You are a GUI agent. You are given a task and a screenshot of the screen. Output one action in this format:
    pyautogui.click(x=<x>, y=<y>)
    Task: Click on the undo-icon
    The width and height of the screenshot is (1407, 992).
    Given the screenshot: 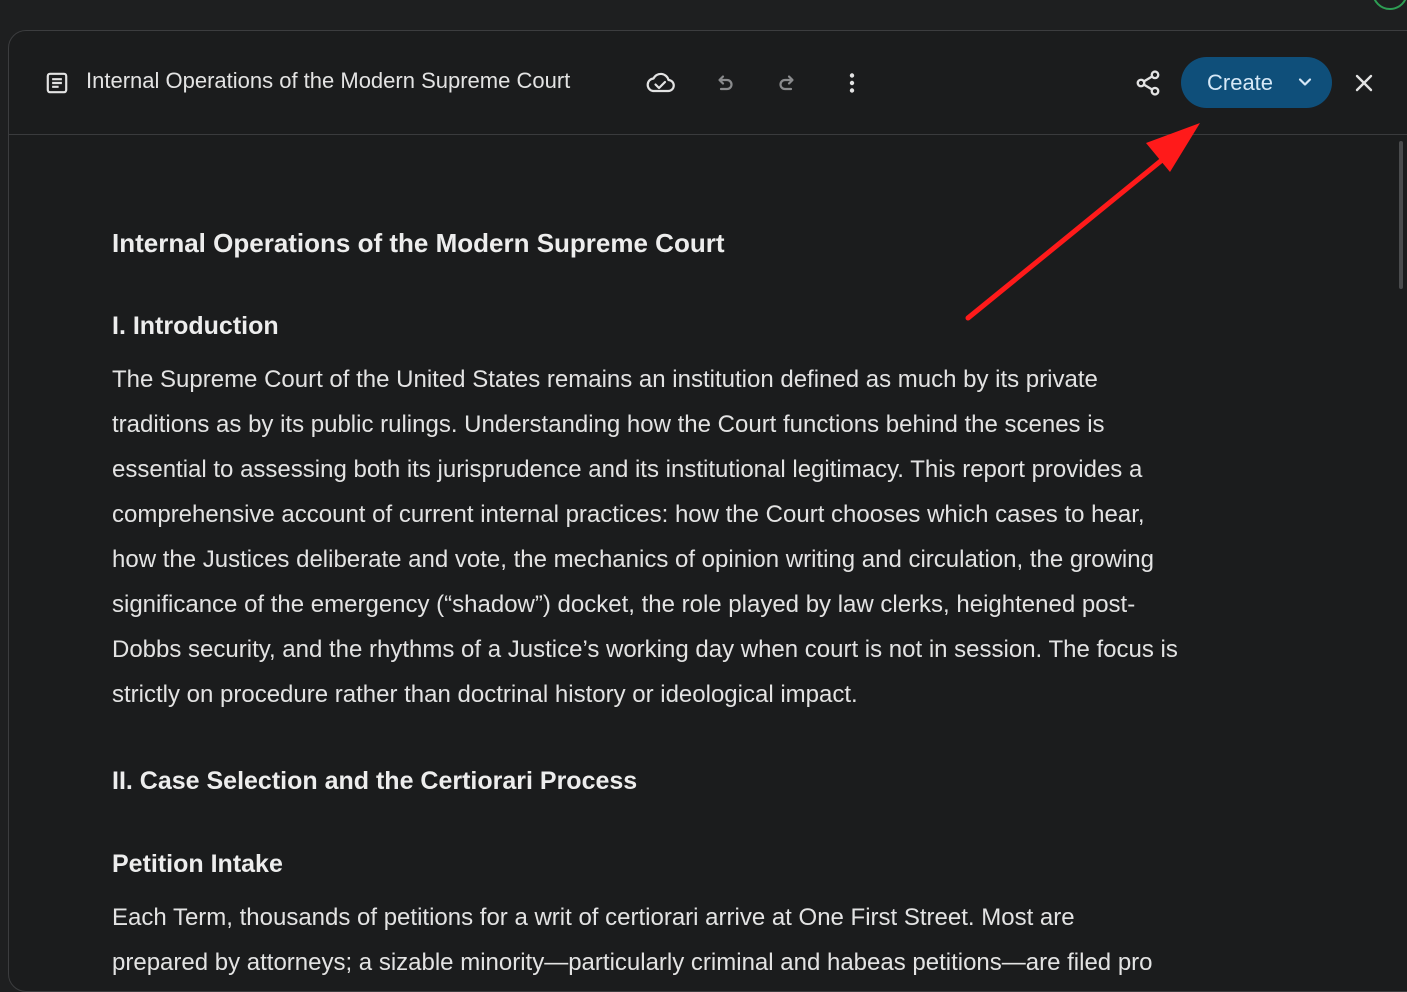 What is the action you would take?
    pyautogui.click(x=724, y=83)
    